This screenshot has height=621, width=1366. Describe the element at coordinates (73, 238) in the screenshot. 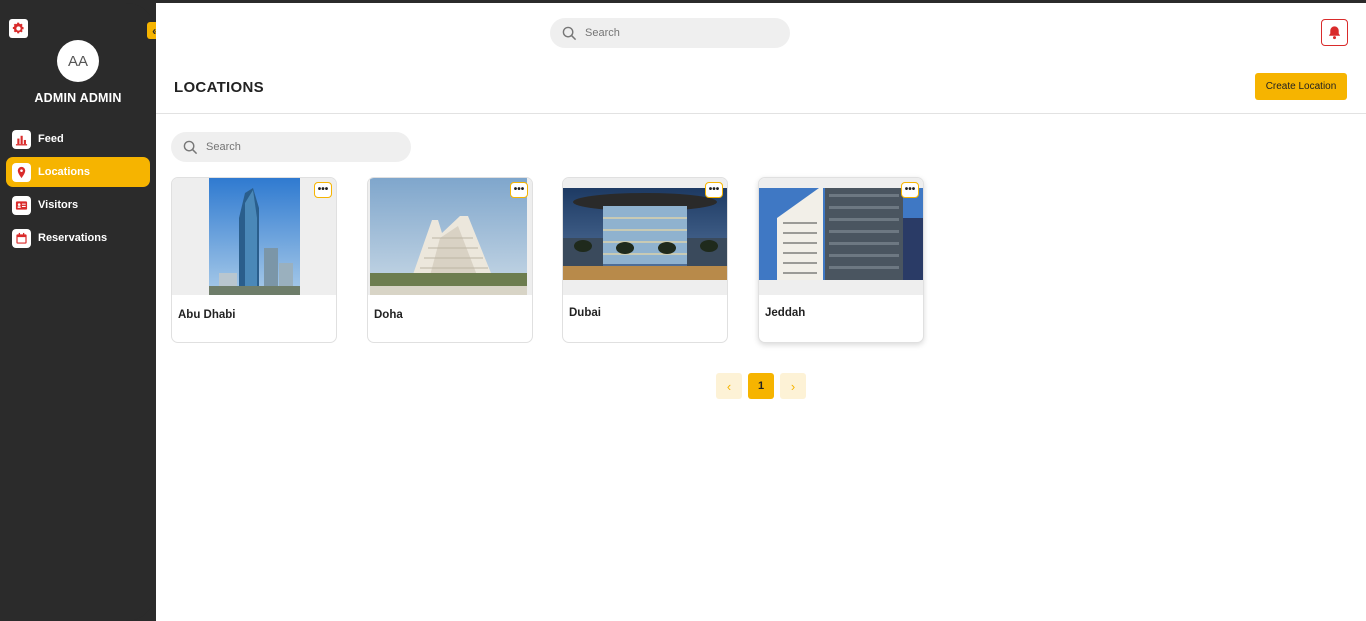

I see `sidebar-item-label: Reservations` at that location.